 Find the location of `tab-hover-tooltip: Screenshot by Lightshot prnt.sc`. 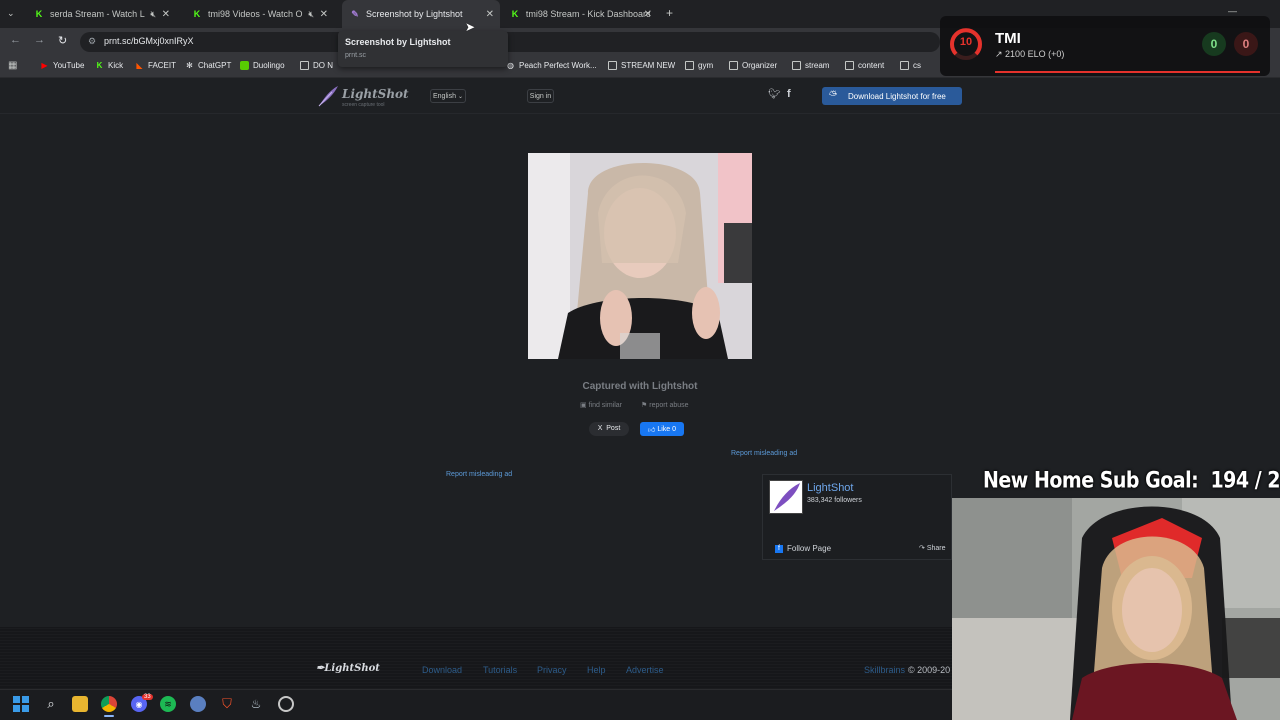

tab-hover-tooltip: Screenshot by Lightshot prnt.sc is located at coordinates (423, 49).